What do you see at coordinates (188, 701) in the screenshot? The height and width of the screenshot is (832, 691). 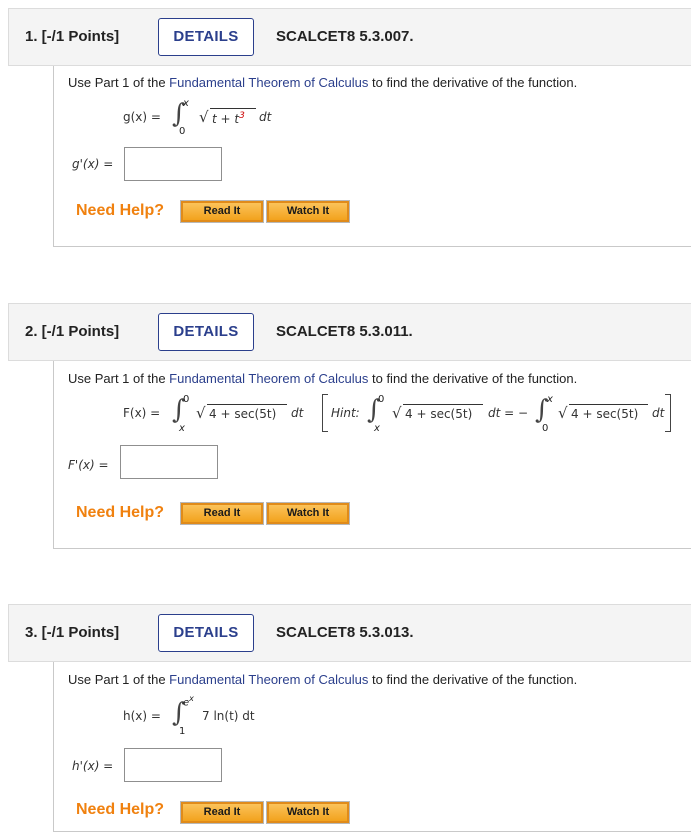 I see `upper-limit: ex` at bounding box center [188, 701].